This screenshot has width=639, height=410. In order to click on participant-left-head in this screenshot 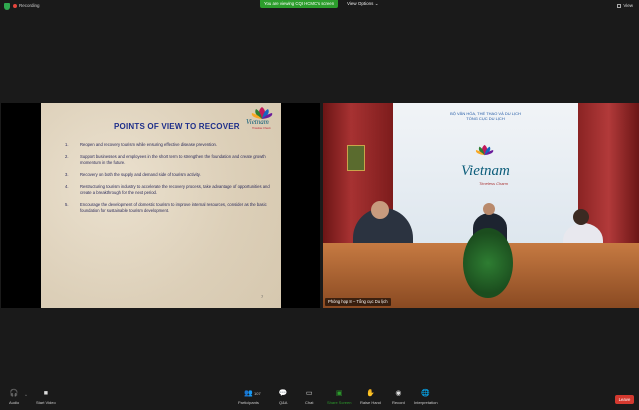, I will do `click(380, 210)`.